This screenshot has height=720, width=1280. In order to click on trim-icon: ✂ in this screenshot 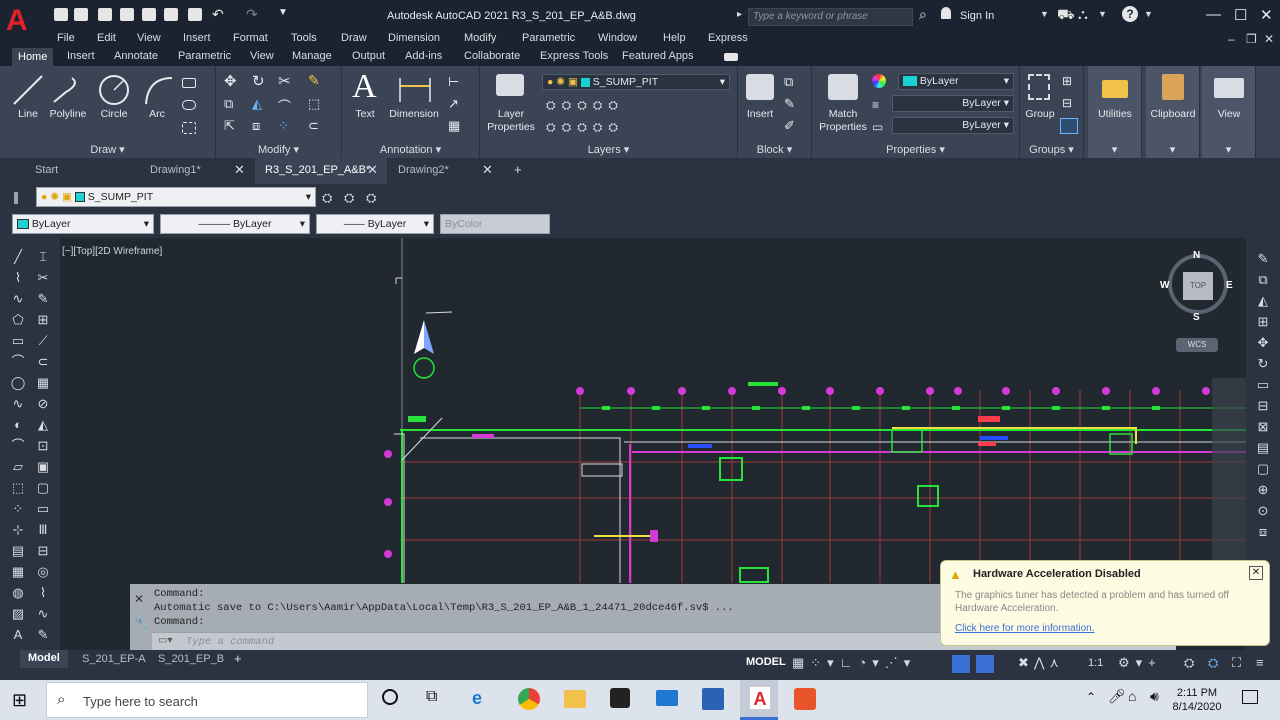, I will do `click(284, 81)`.